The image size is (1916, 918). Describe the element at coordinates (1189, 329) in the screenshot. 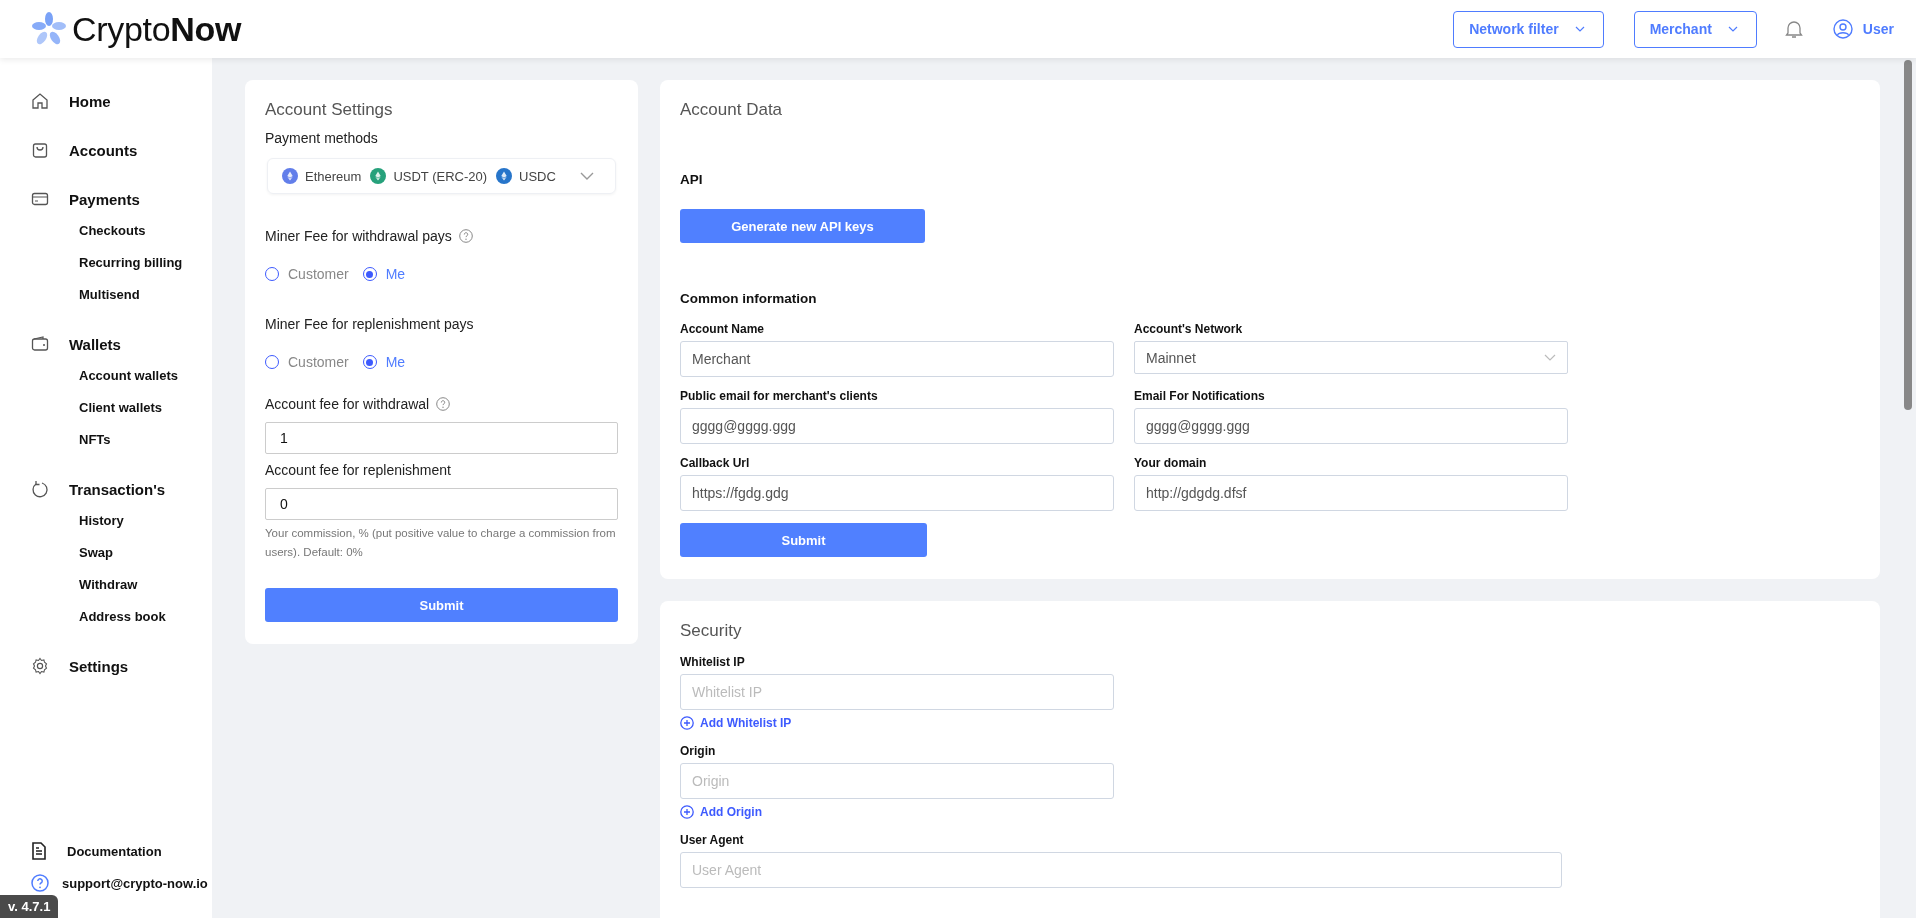

I see `field-label: Account's Network` at that location.